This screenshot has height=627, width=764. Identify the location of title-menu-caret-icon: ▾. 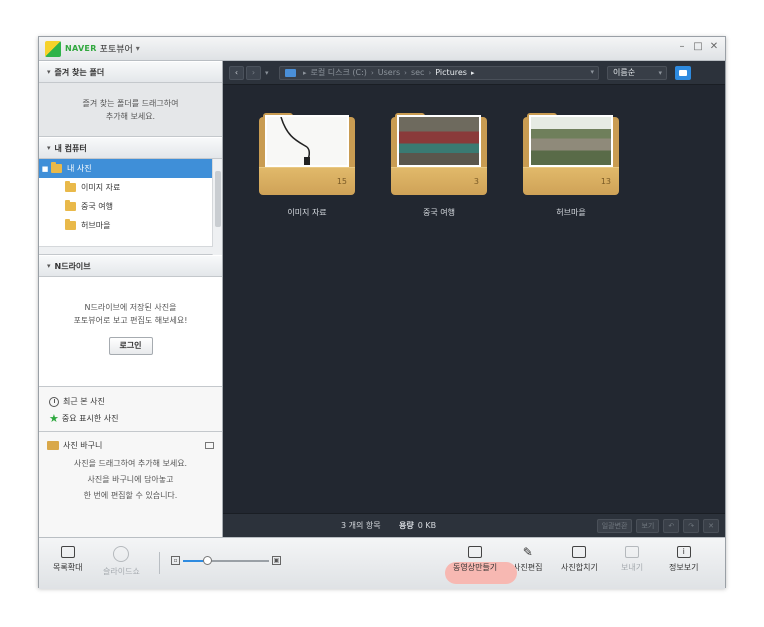
(138, 48).